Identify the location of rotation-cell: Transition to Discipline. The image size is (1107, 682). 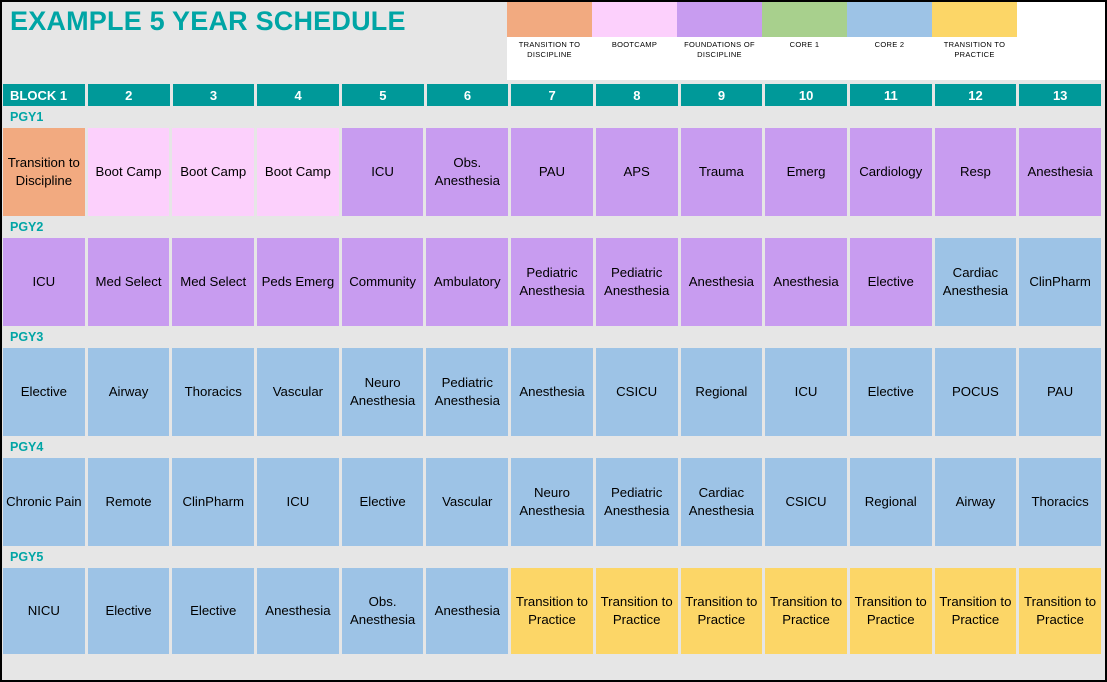
(44, 172).